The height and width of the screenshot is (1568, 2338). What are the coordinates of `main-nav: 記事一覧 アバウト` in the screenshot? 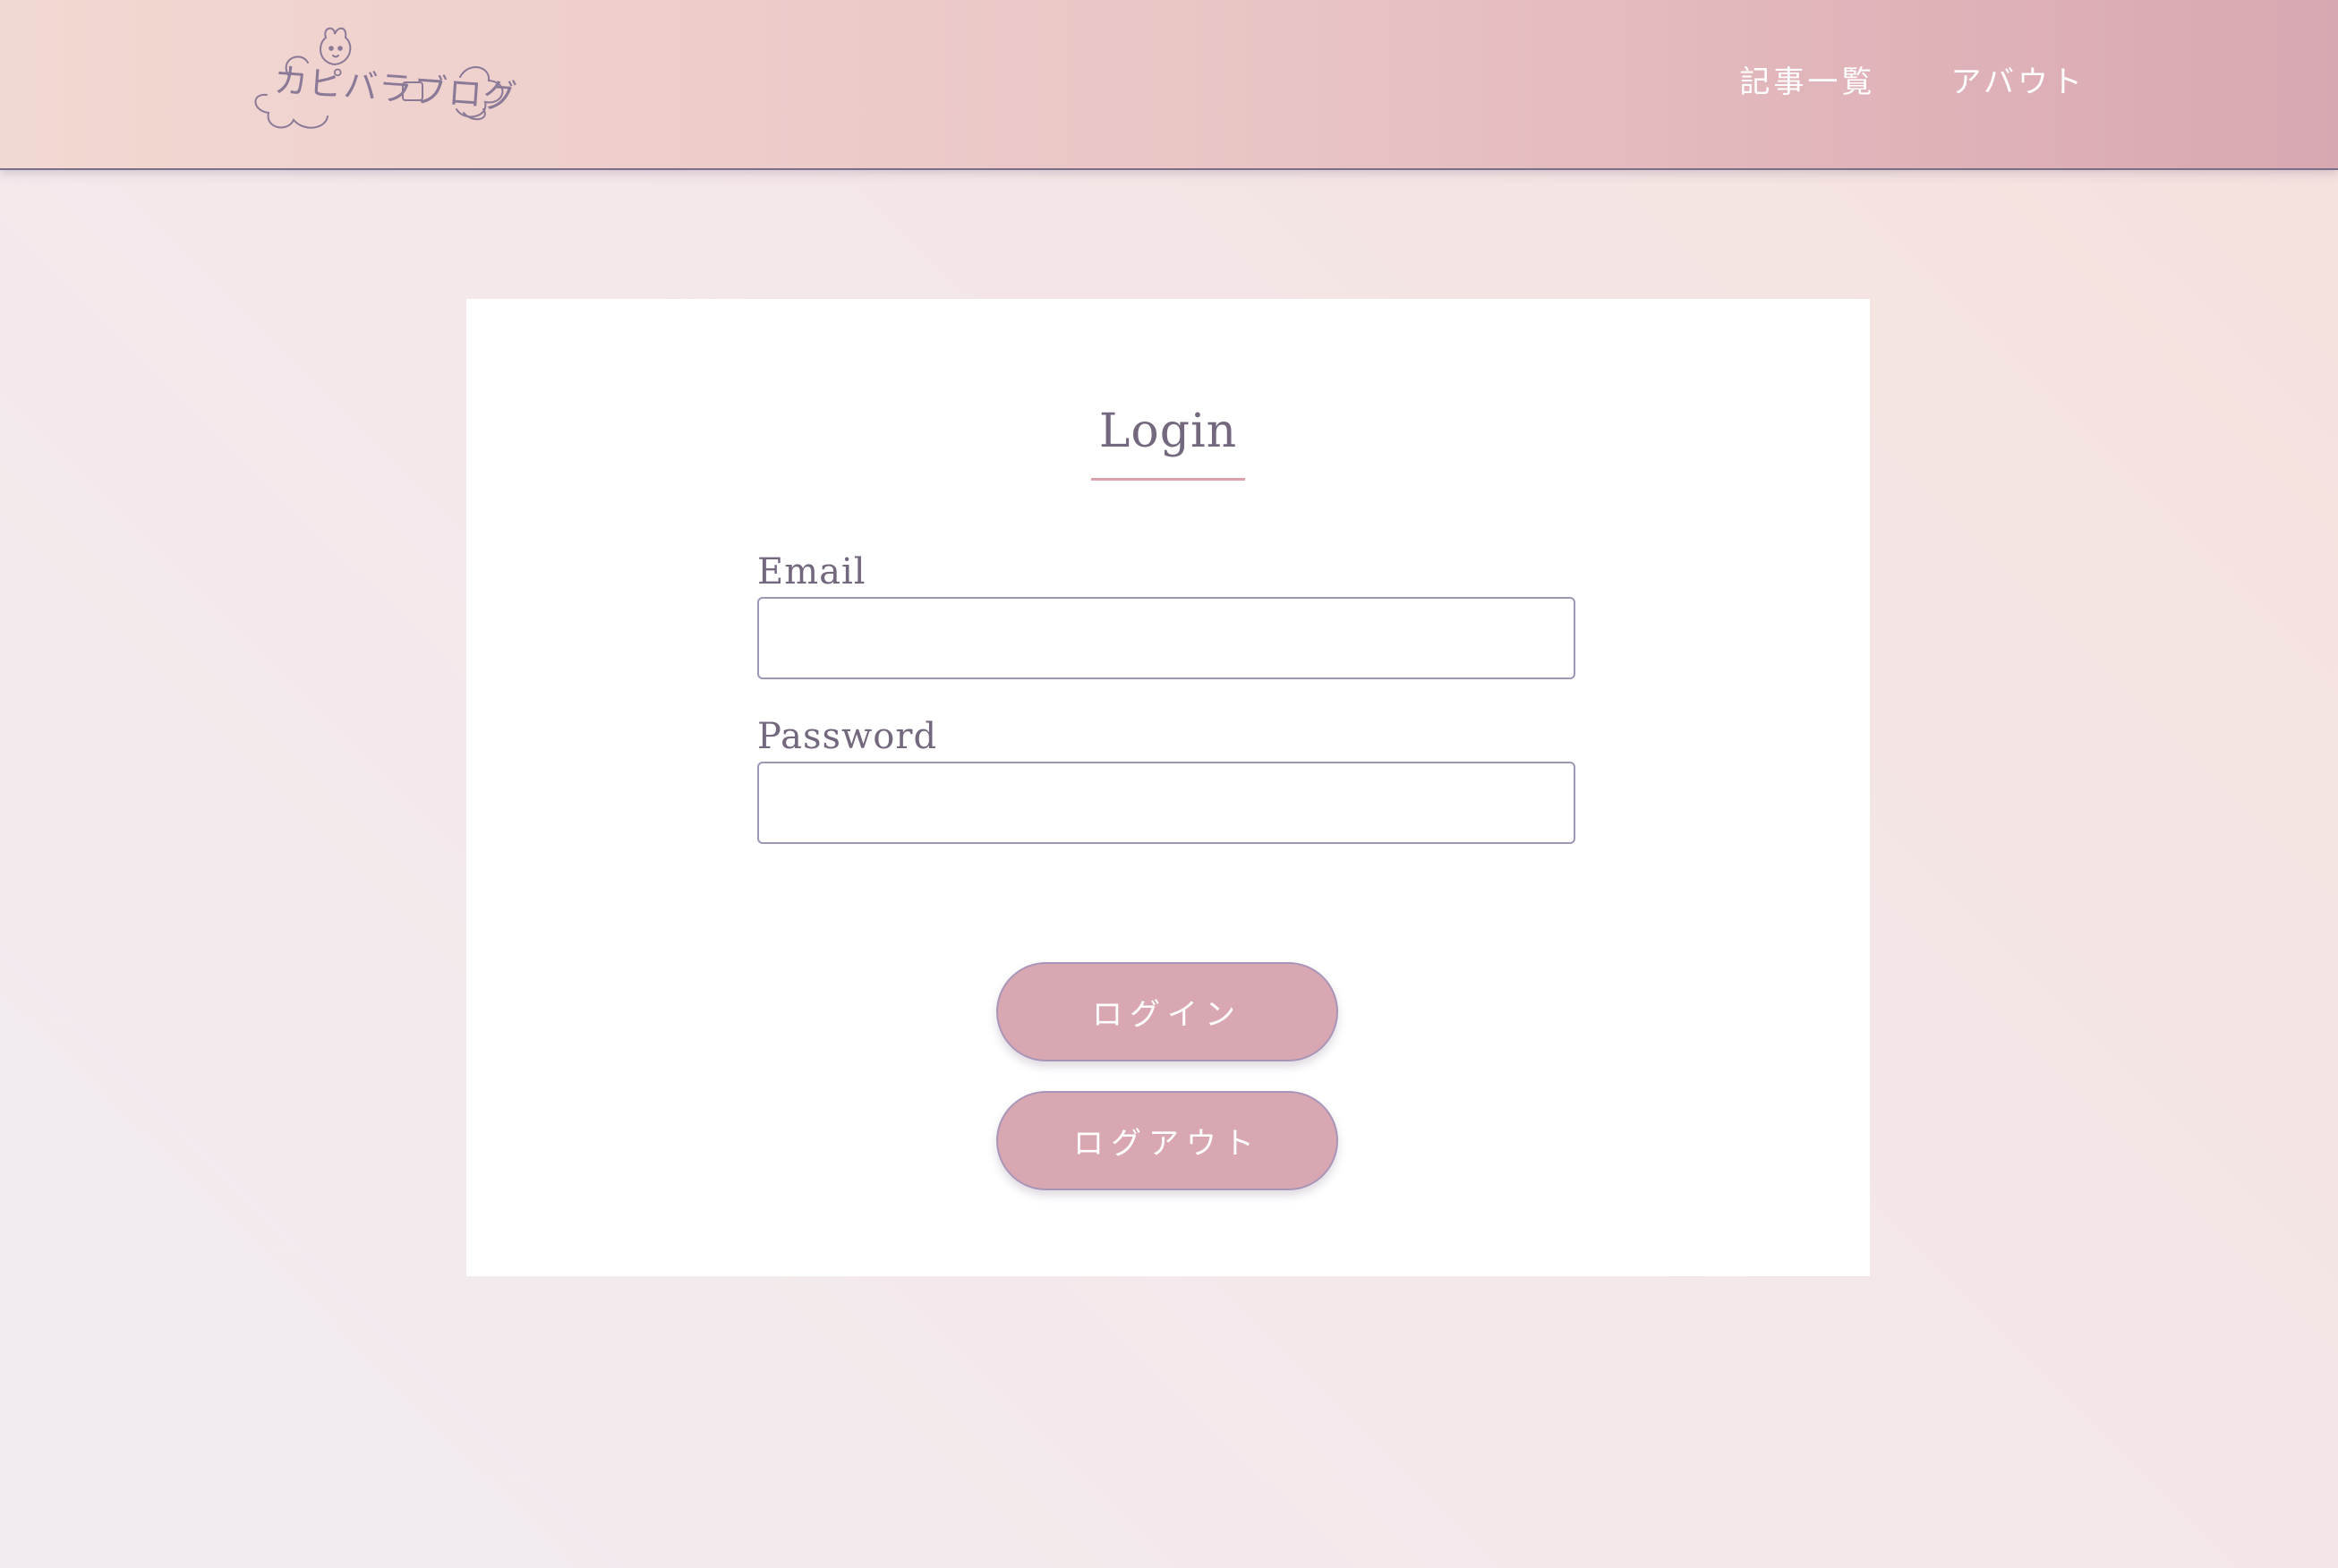 It's located at (1912, 79).